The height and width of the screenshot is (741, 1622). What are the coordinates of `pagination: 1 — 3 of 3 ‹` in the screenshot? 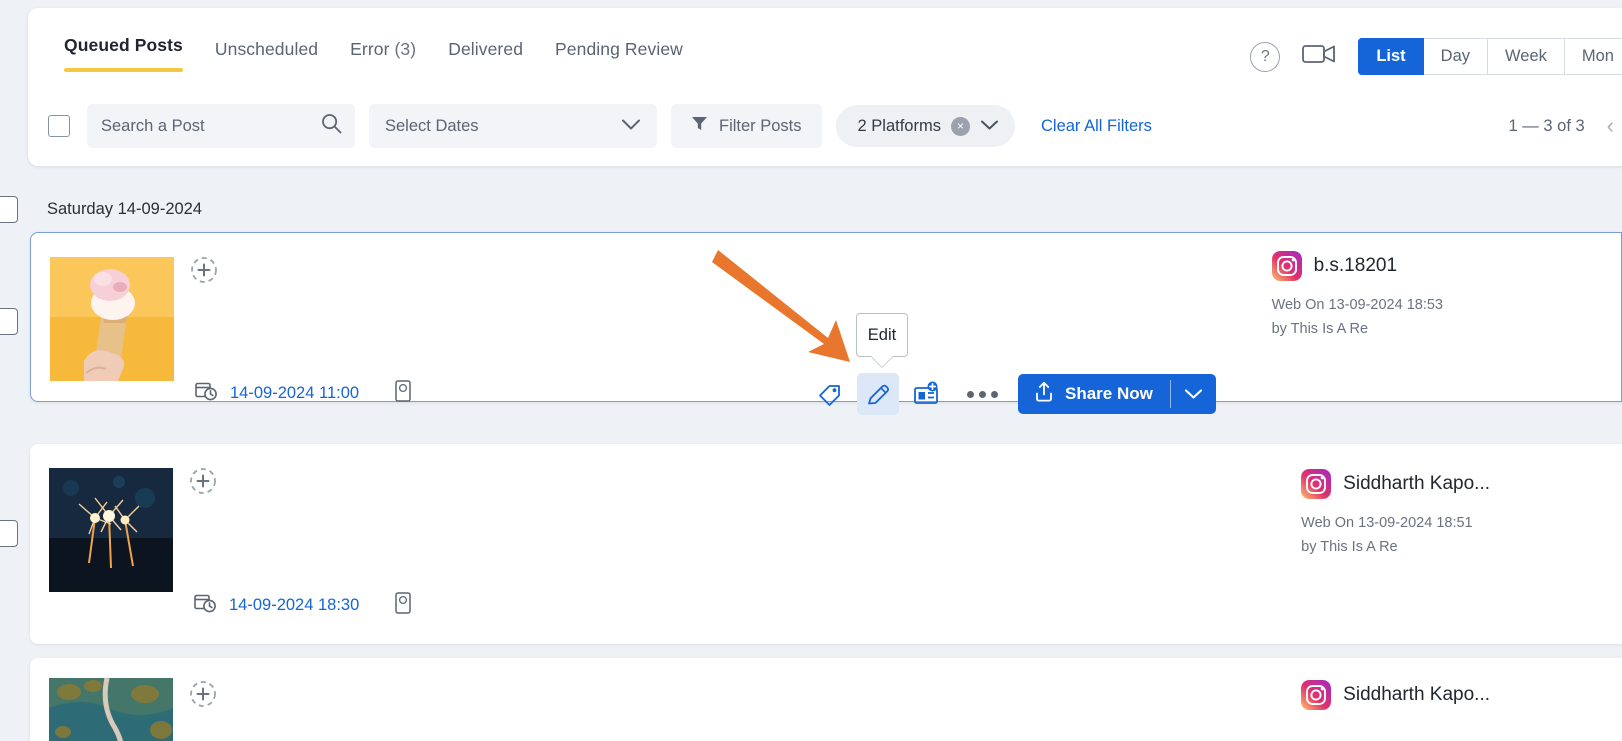 It's located at (1561, 126).